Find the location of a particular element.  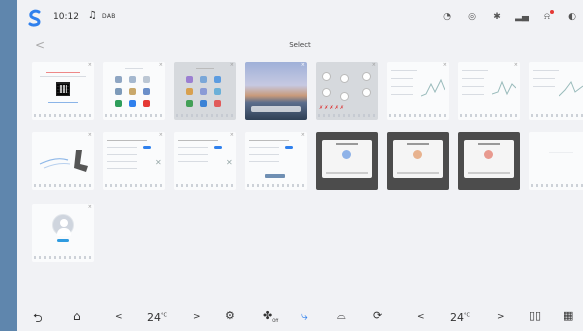

fan-icon: ✤Off is located at coordinates (270, 316).